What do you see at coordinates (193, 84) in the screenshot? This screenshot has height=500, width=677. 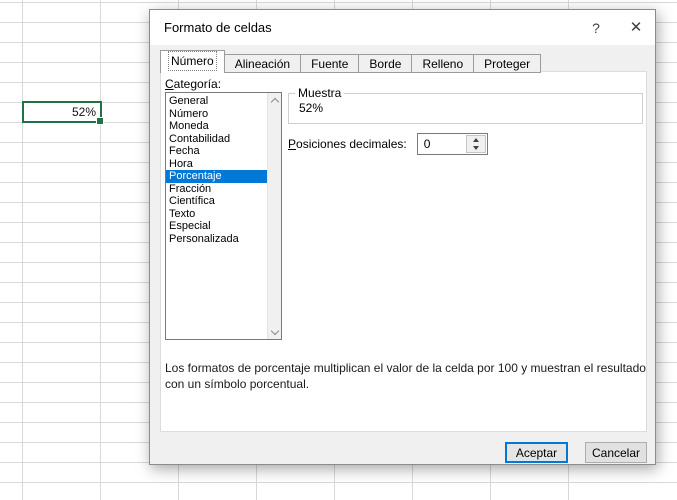 I see `category-label: Categoría:` at bounding box center [193, 84].